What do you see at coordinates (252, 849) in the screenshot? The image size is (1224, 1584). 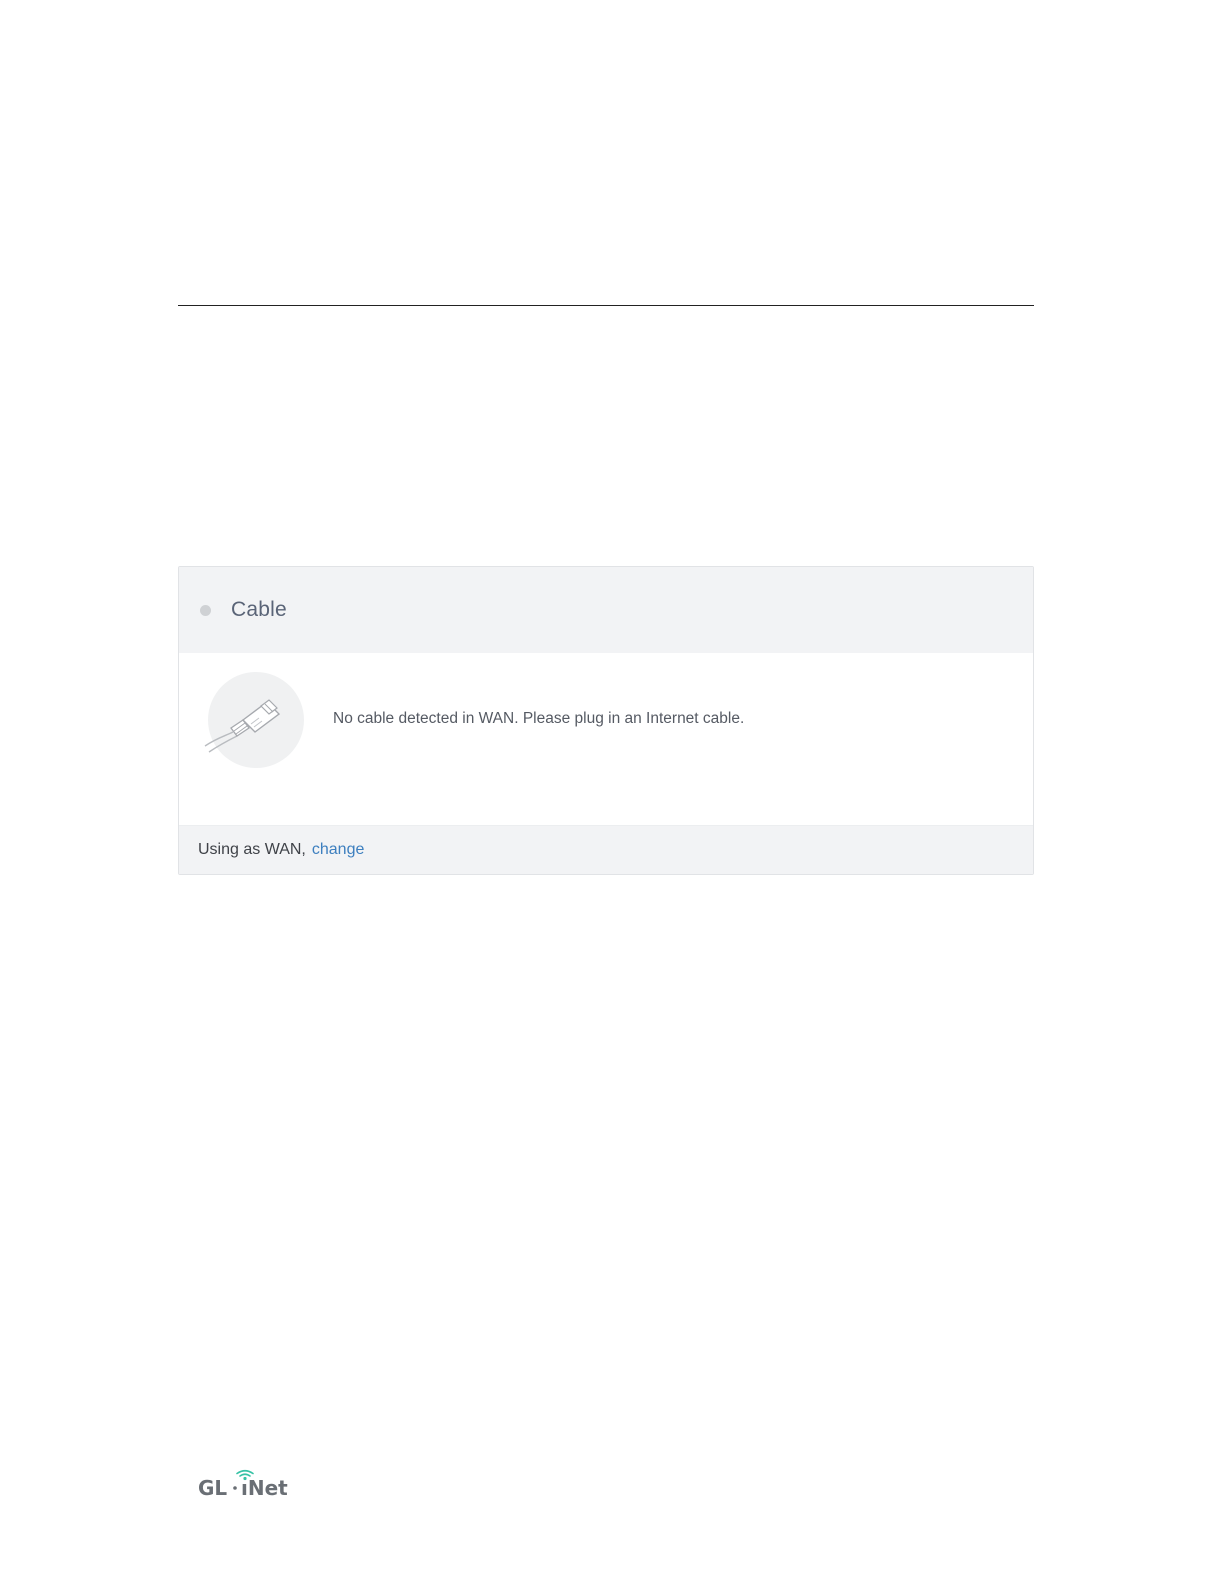 I see `wan-mode-label: Using as WAN,` at bounding box center [252, 849].